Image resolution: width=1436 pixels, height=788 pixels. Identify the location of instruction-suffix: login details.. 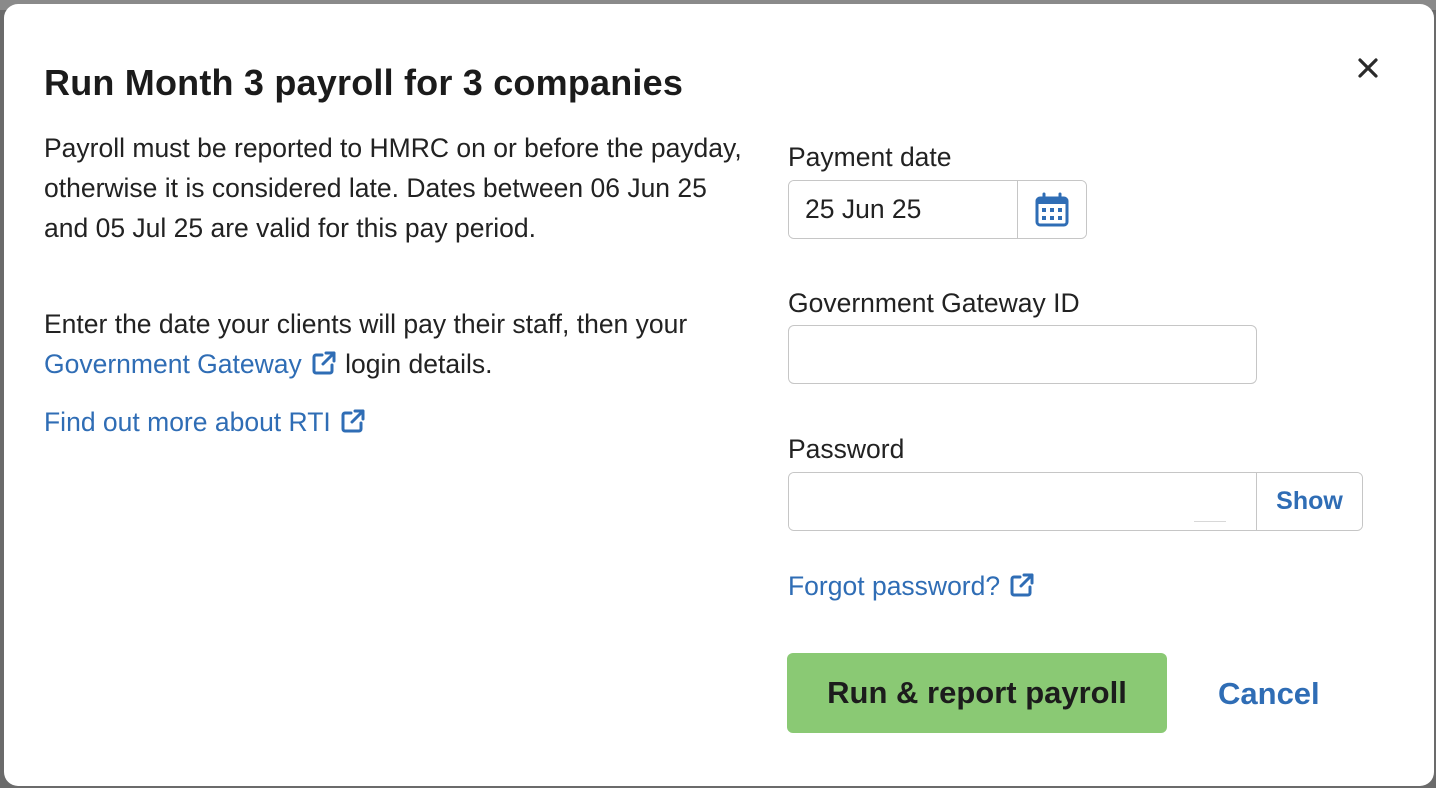
(419, 364).